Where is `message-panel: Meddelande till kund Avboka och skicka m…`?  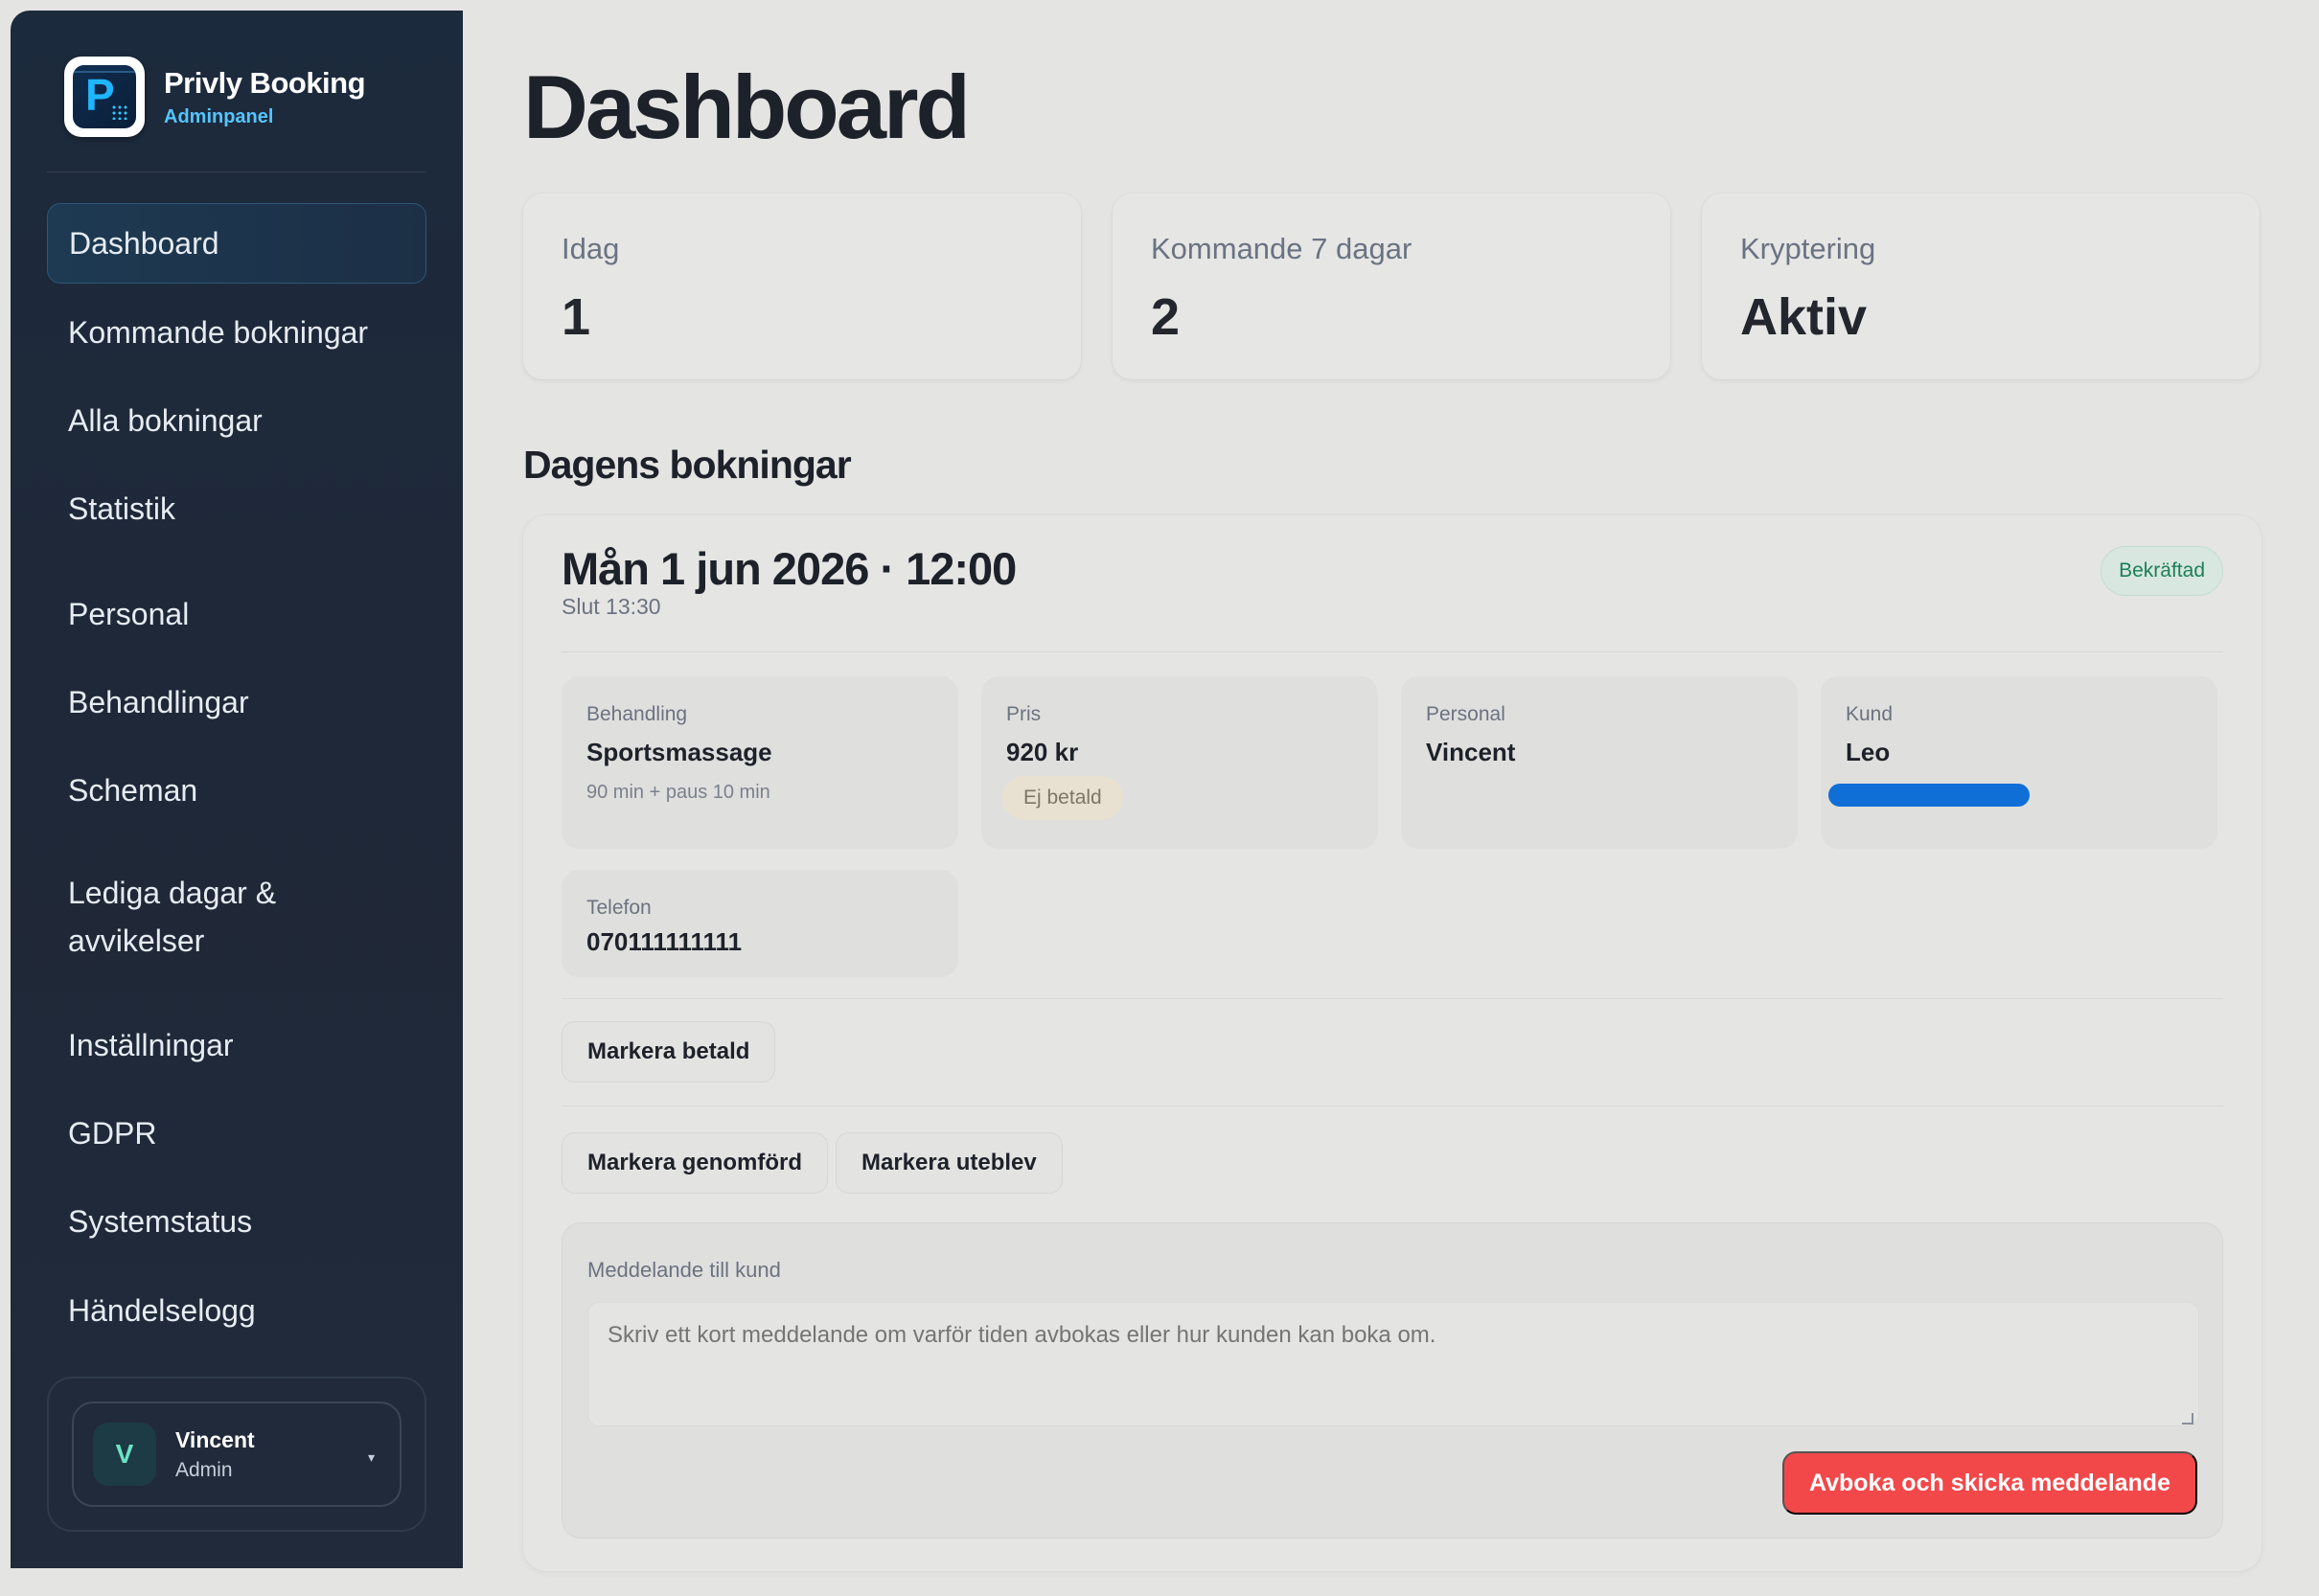 message-panel: Meddelande till kund Avboka och skicka m… is located at coordinates (1392, 1380).